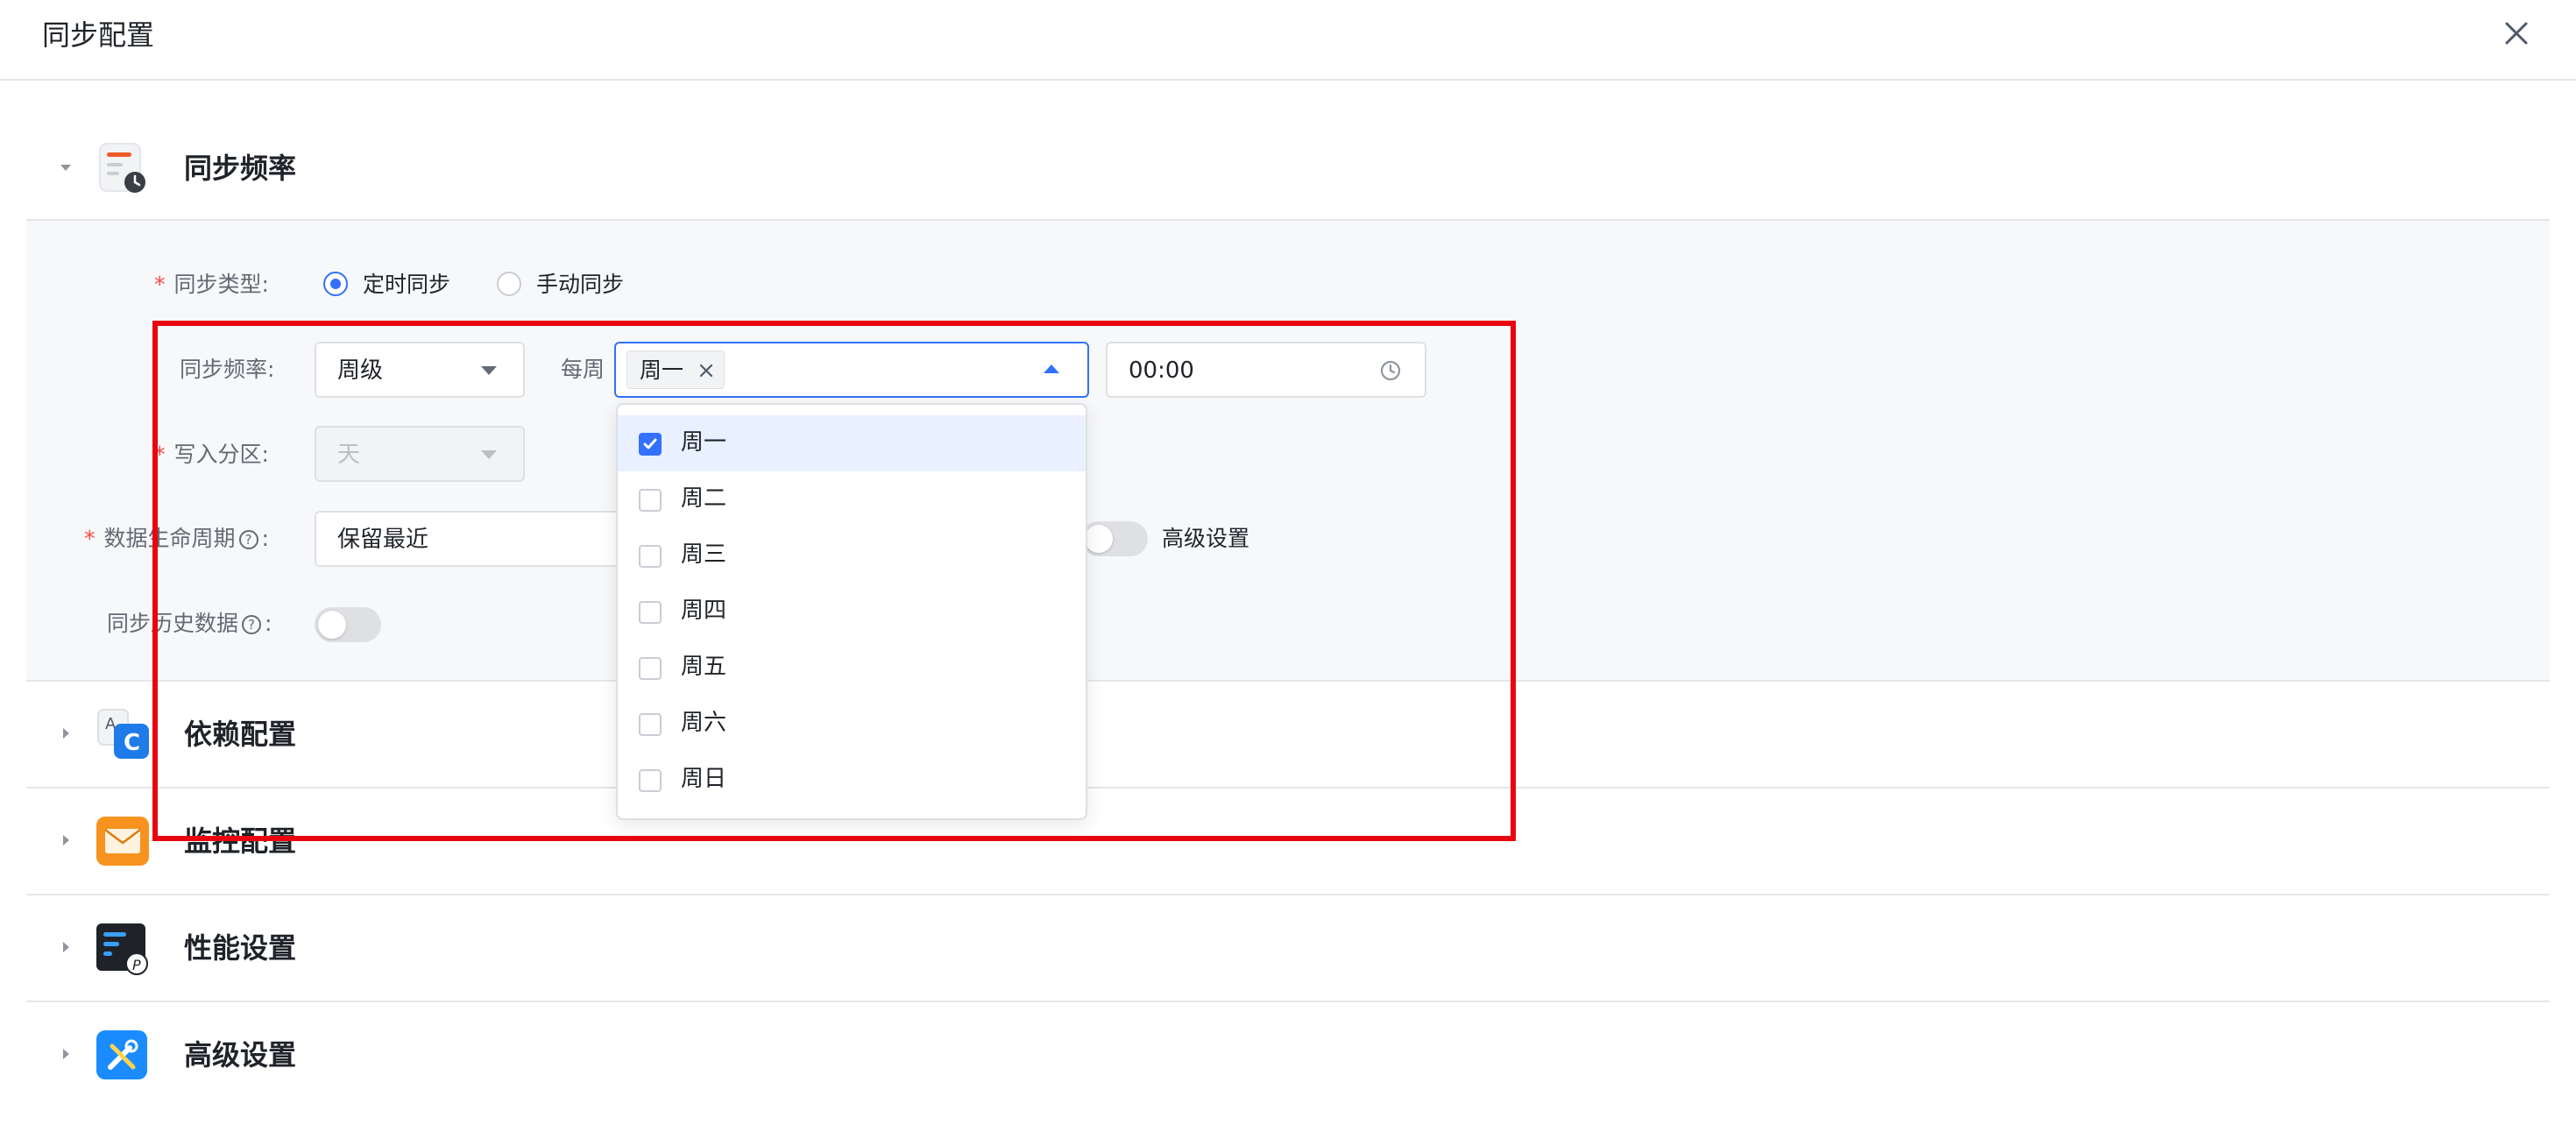  Describe the element at coordinates (420, 370) in the screenshot. I see `frequency-select: 周级` at that location.